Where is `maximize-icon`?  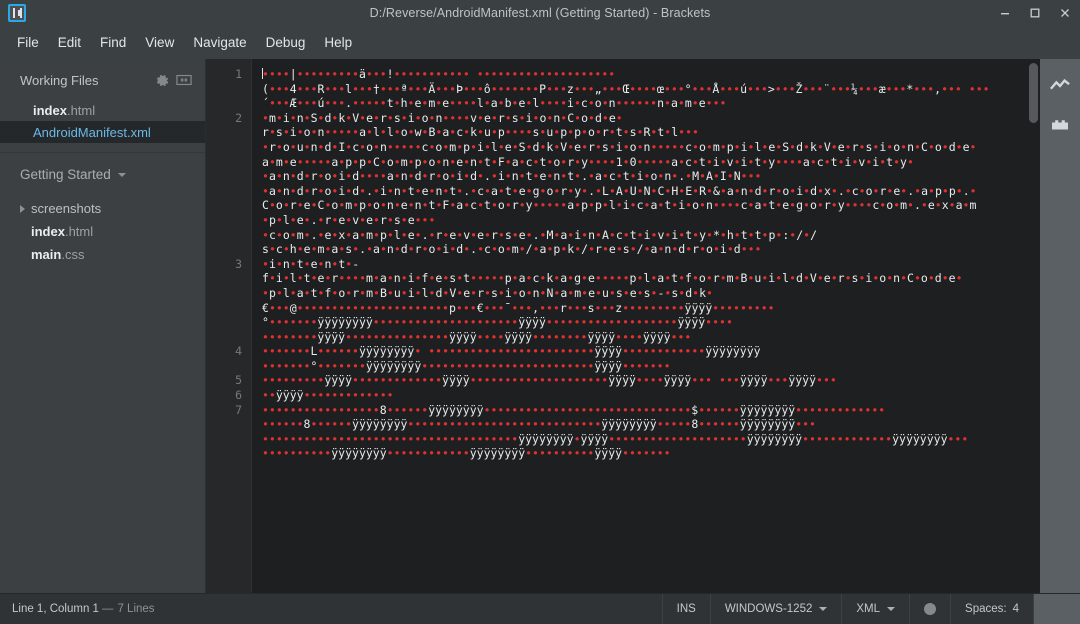 maximize-icon is located at coordinates (1035, 13).